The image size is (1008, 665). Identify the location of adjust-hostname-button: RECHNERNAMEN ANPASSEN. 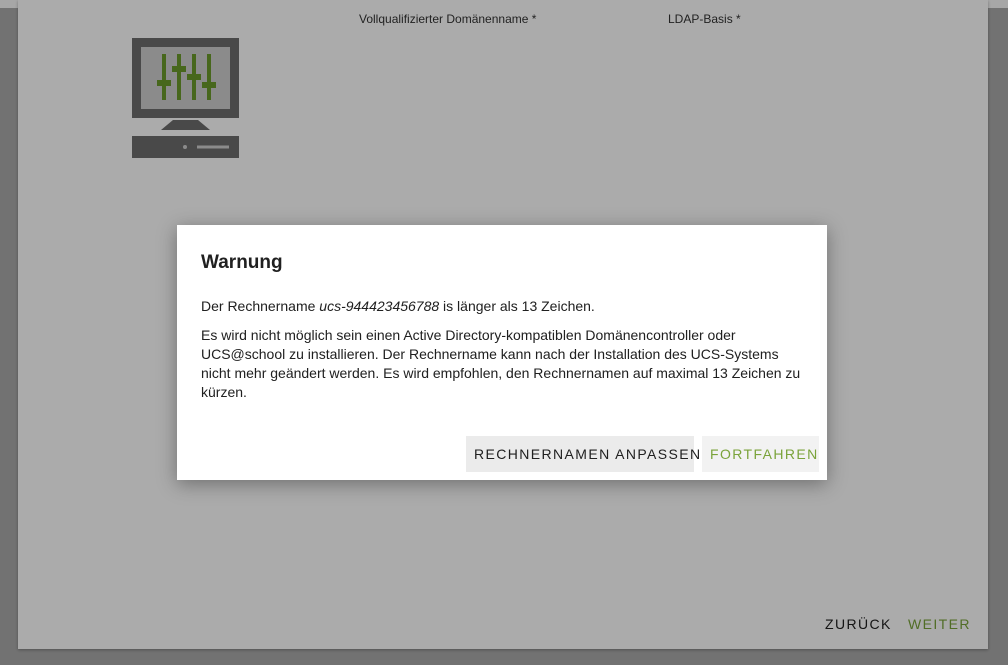
(583, 454).